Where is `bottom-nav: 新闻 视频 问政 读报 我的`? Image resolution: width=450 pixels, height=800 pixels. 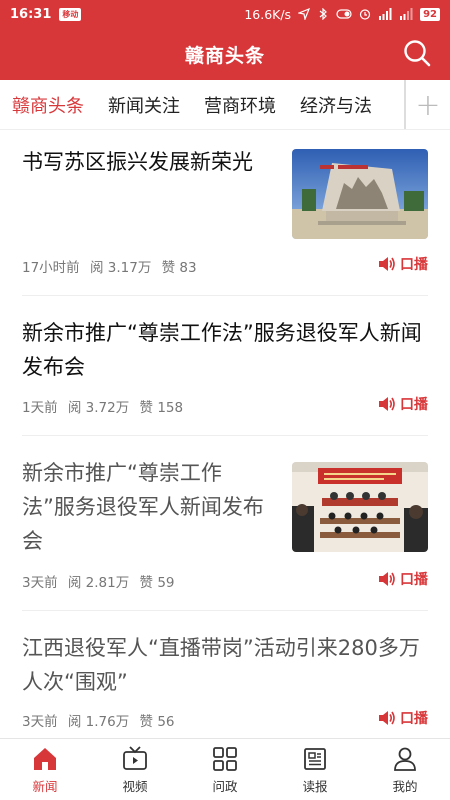 bottom-nav: 新闻 视频 问政 读报 我的 is located at coordinates (225, 769).